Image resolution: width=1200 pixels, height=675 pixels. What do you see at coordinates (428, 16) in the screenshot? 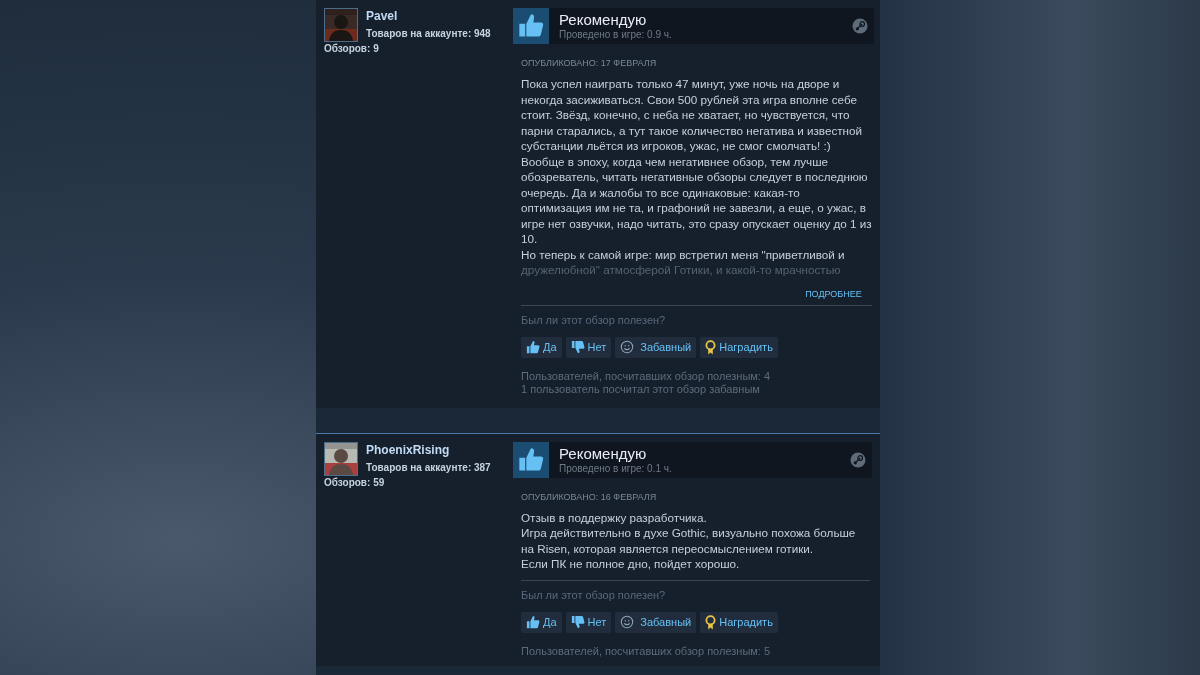
I see `username-link: Pavel` at bounding box center [428, 16].